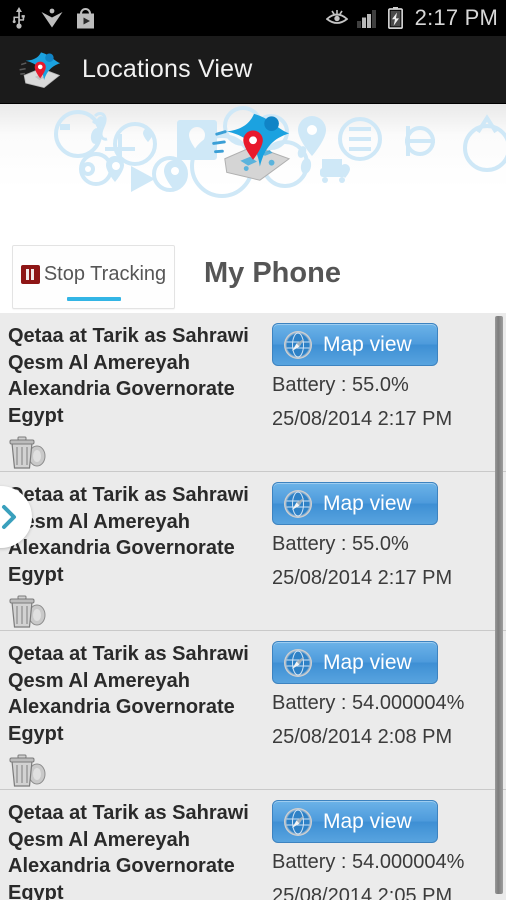 This screenshot has width=506, height=900. Describe the element at coordinates (336, 17) in the screenshot. I see `eye-icon` at that location.